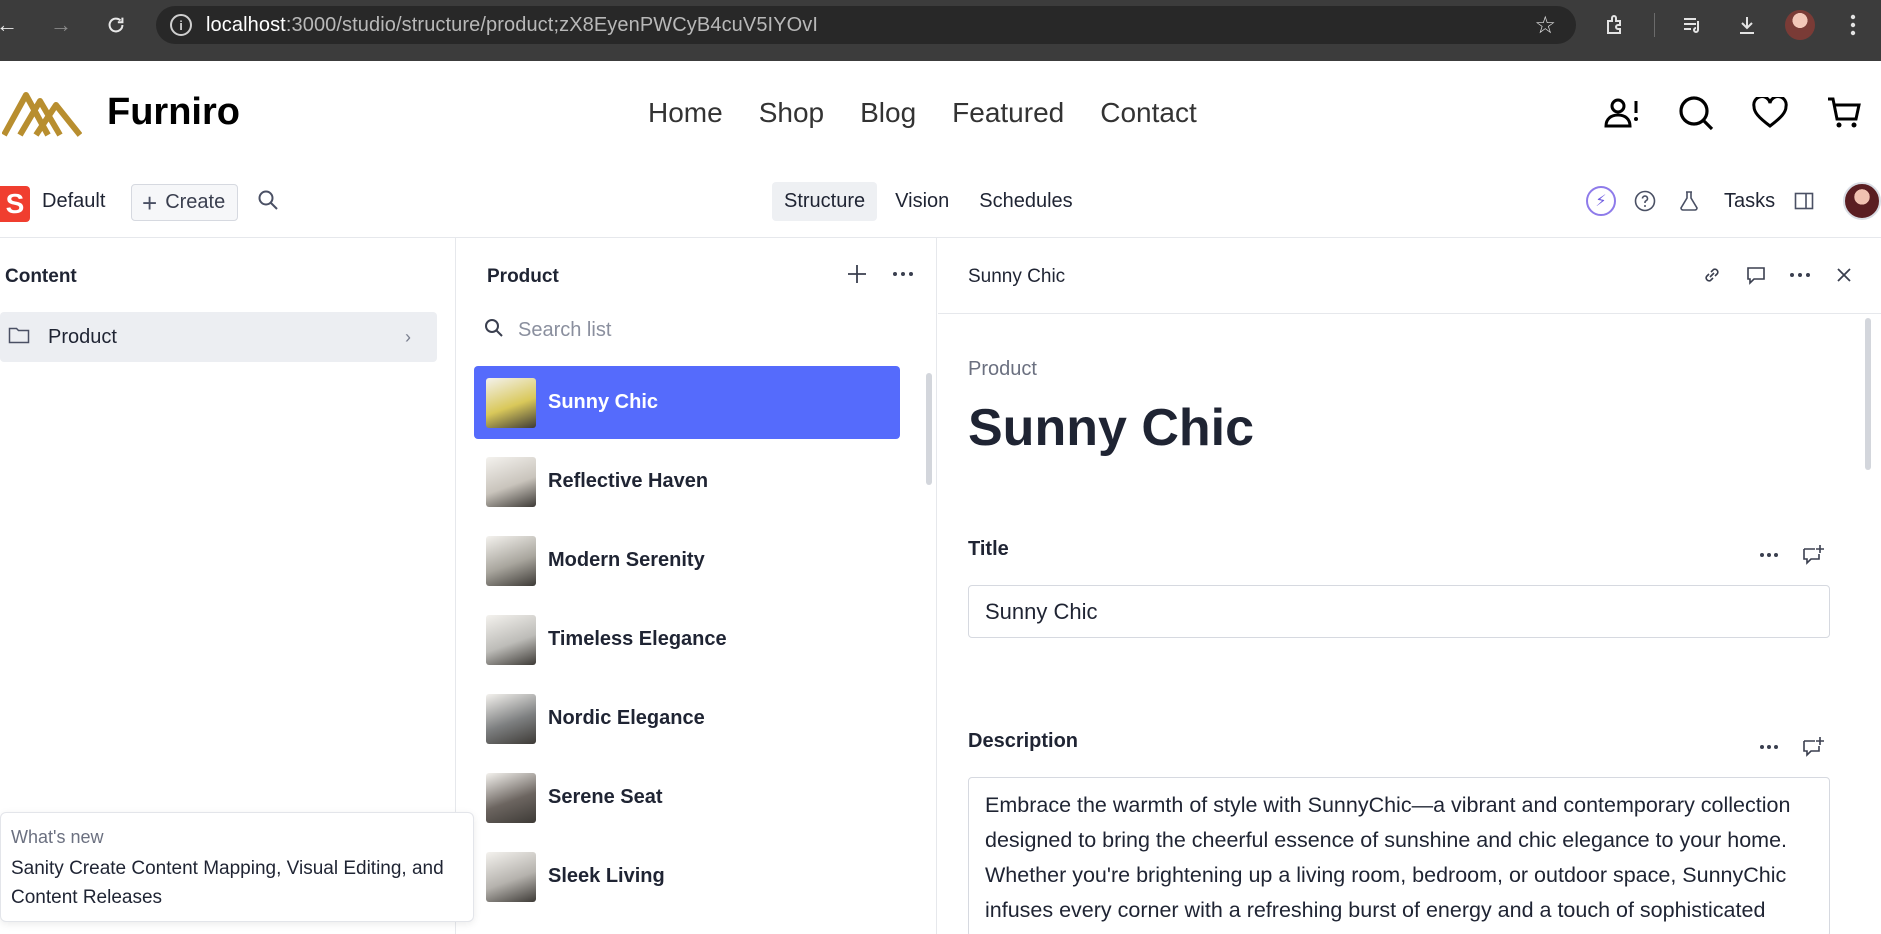  I want to click on panel-toggle-icon, so click(1804, 201).